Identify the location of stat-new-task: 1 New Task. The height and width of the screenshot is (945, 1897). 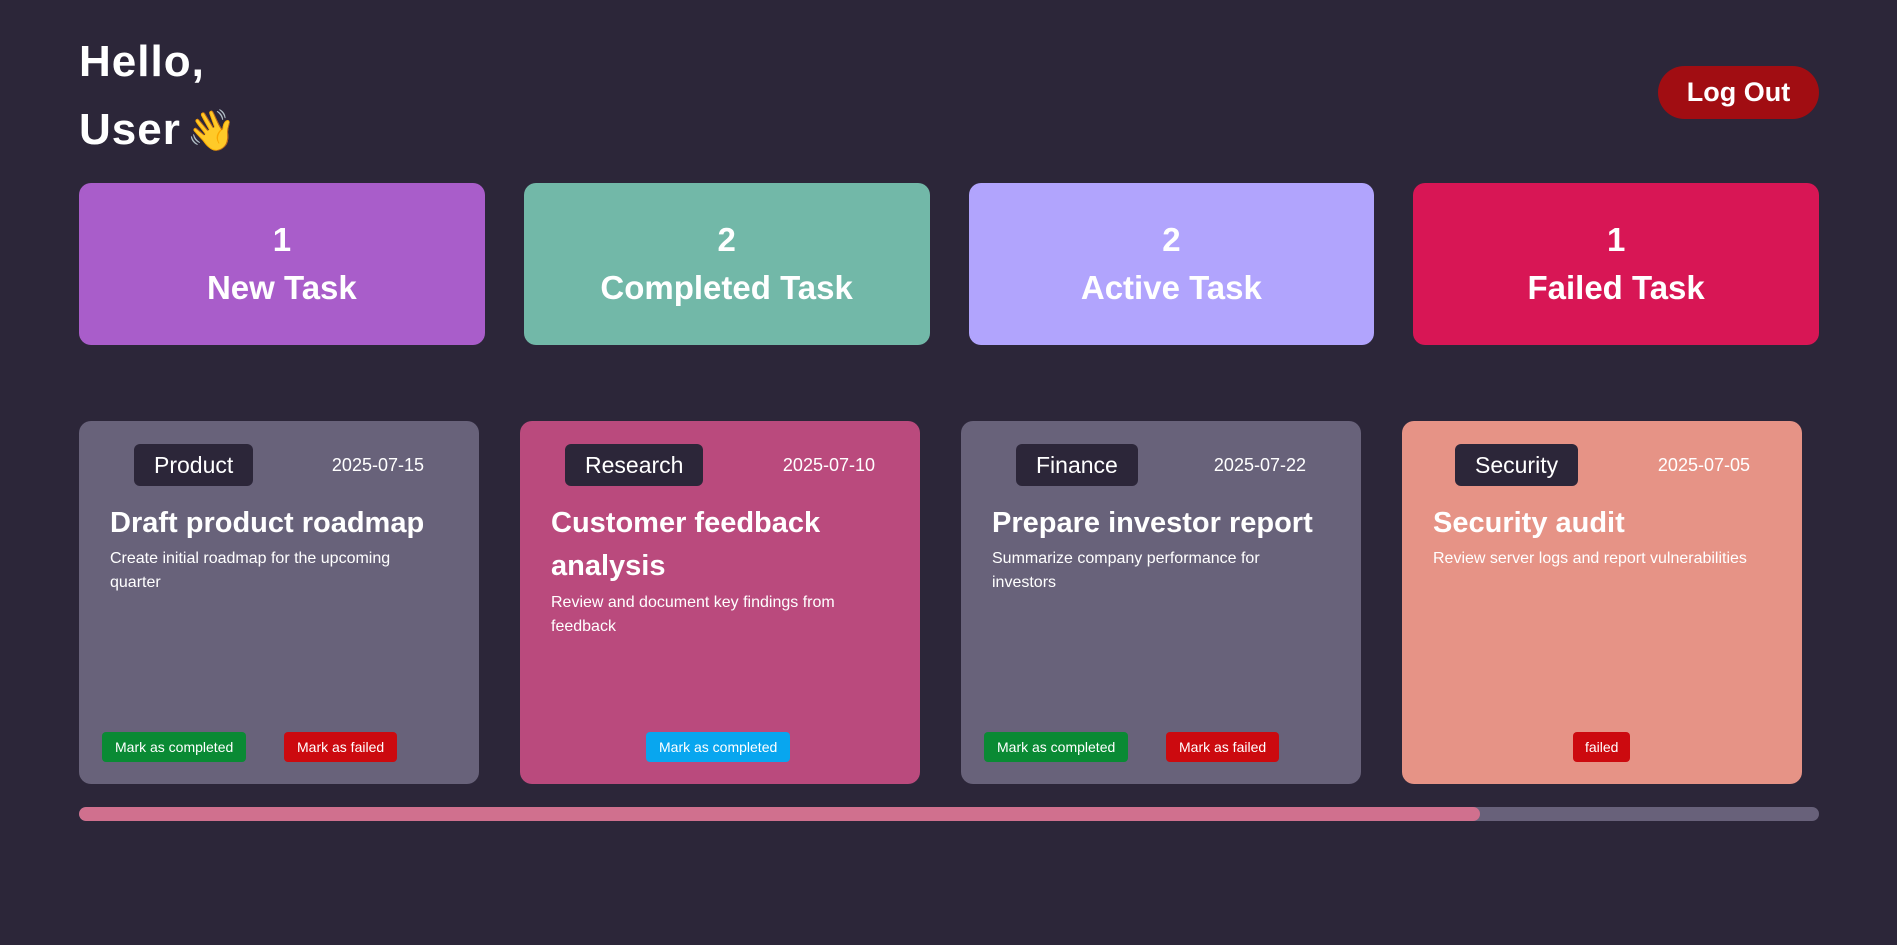
(282, 264).